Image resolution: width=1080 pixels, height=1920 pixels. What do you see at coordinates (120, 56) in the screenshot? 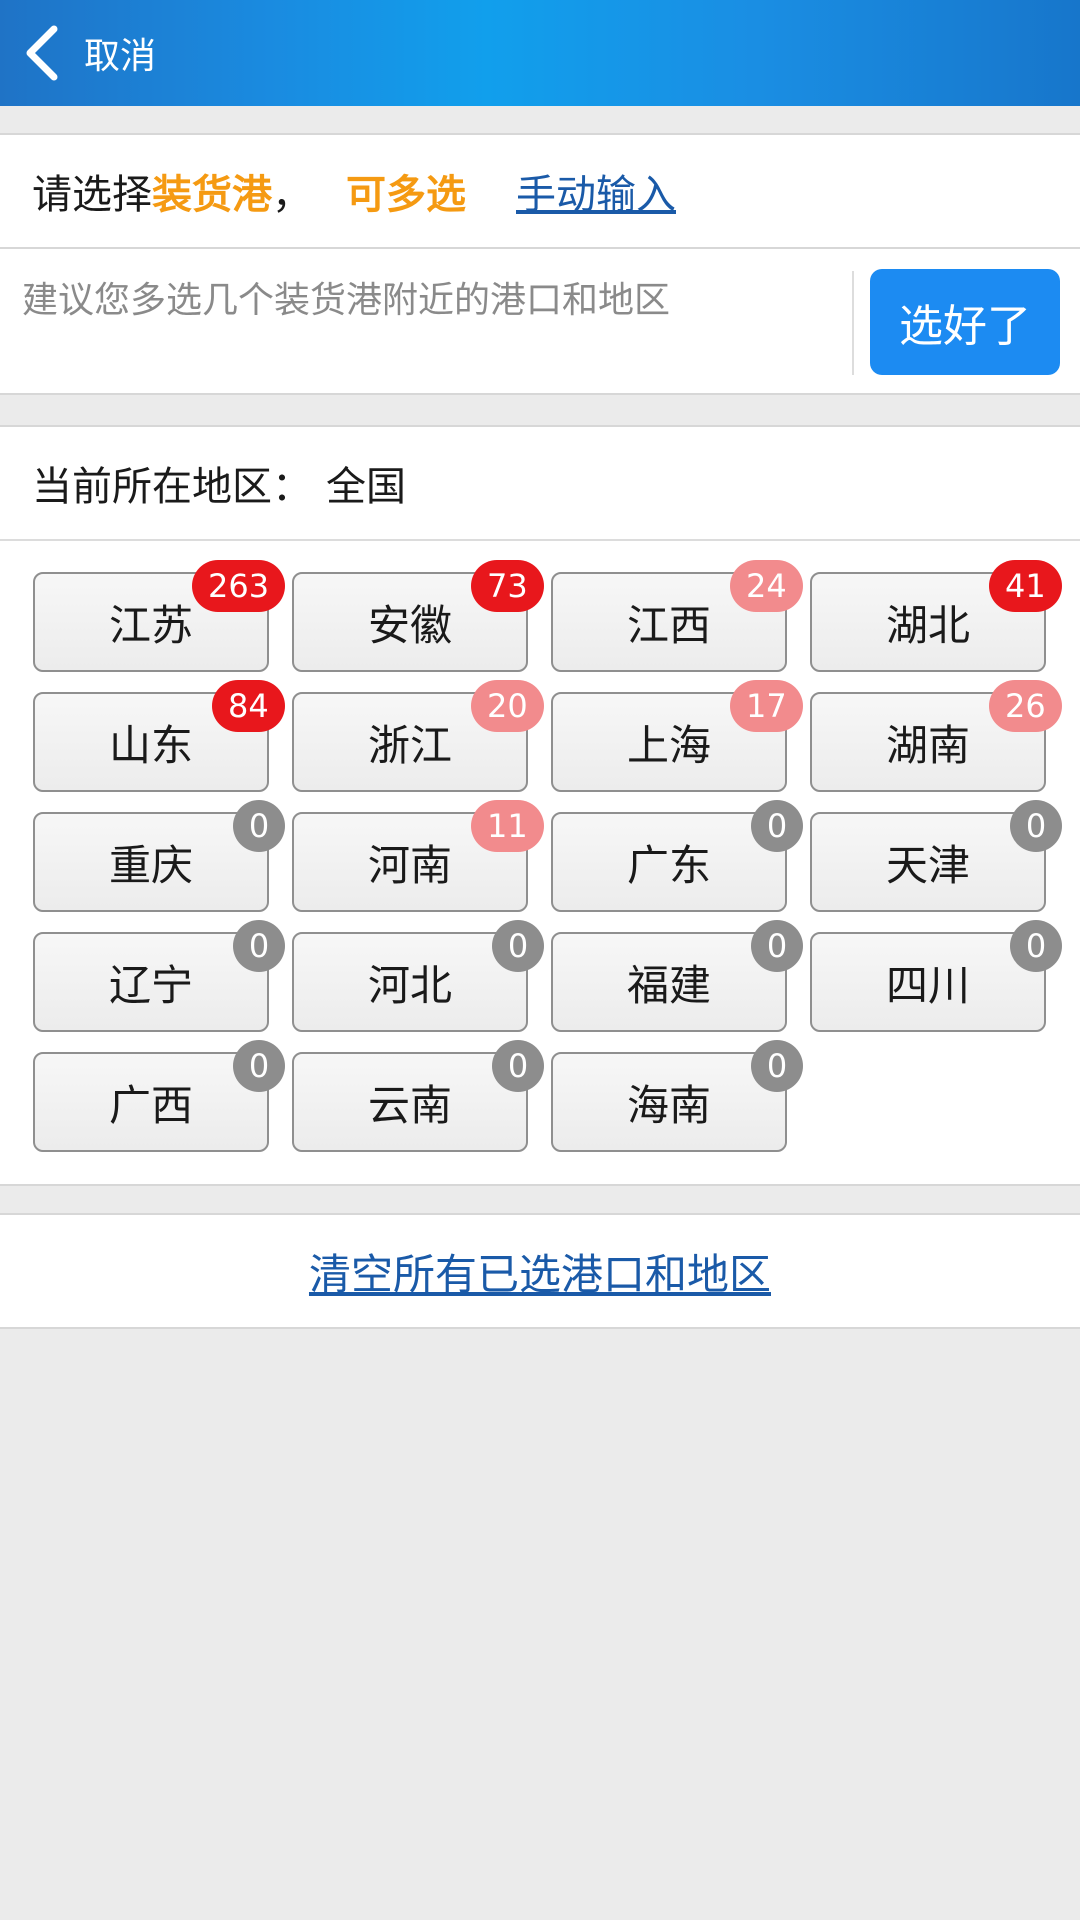
I see `cancel-label: 取消` at bounding box center [120, 56].